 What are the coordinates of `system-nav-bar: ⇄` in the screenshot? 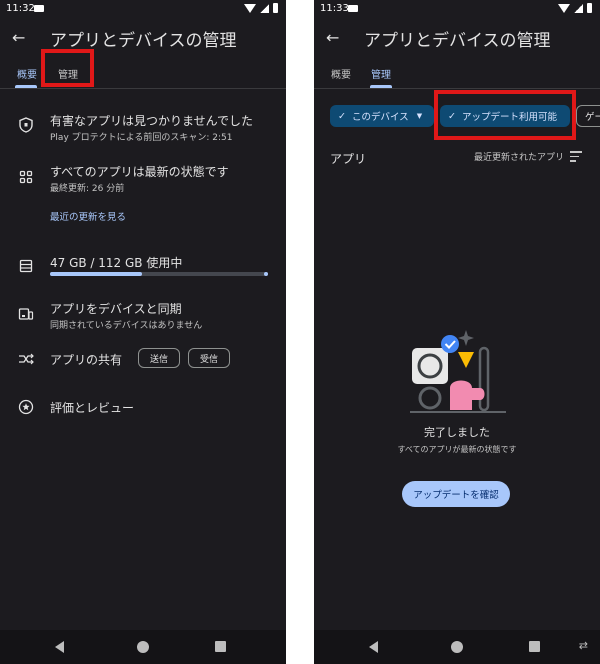 It's located at (457, 647).